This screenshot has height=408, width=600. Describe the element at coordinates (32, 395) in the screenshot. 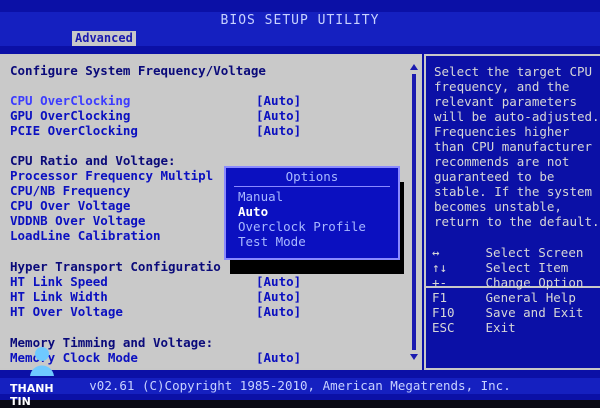

I see `watermark-text: THANH TIN` at that location.